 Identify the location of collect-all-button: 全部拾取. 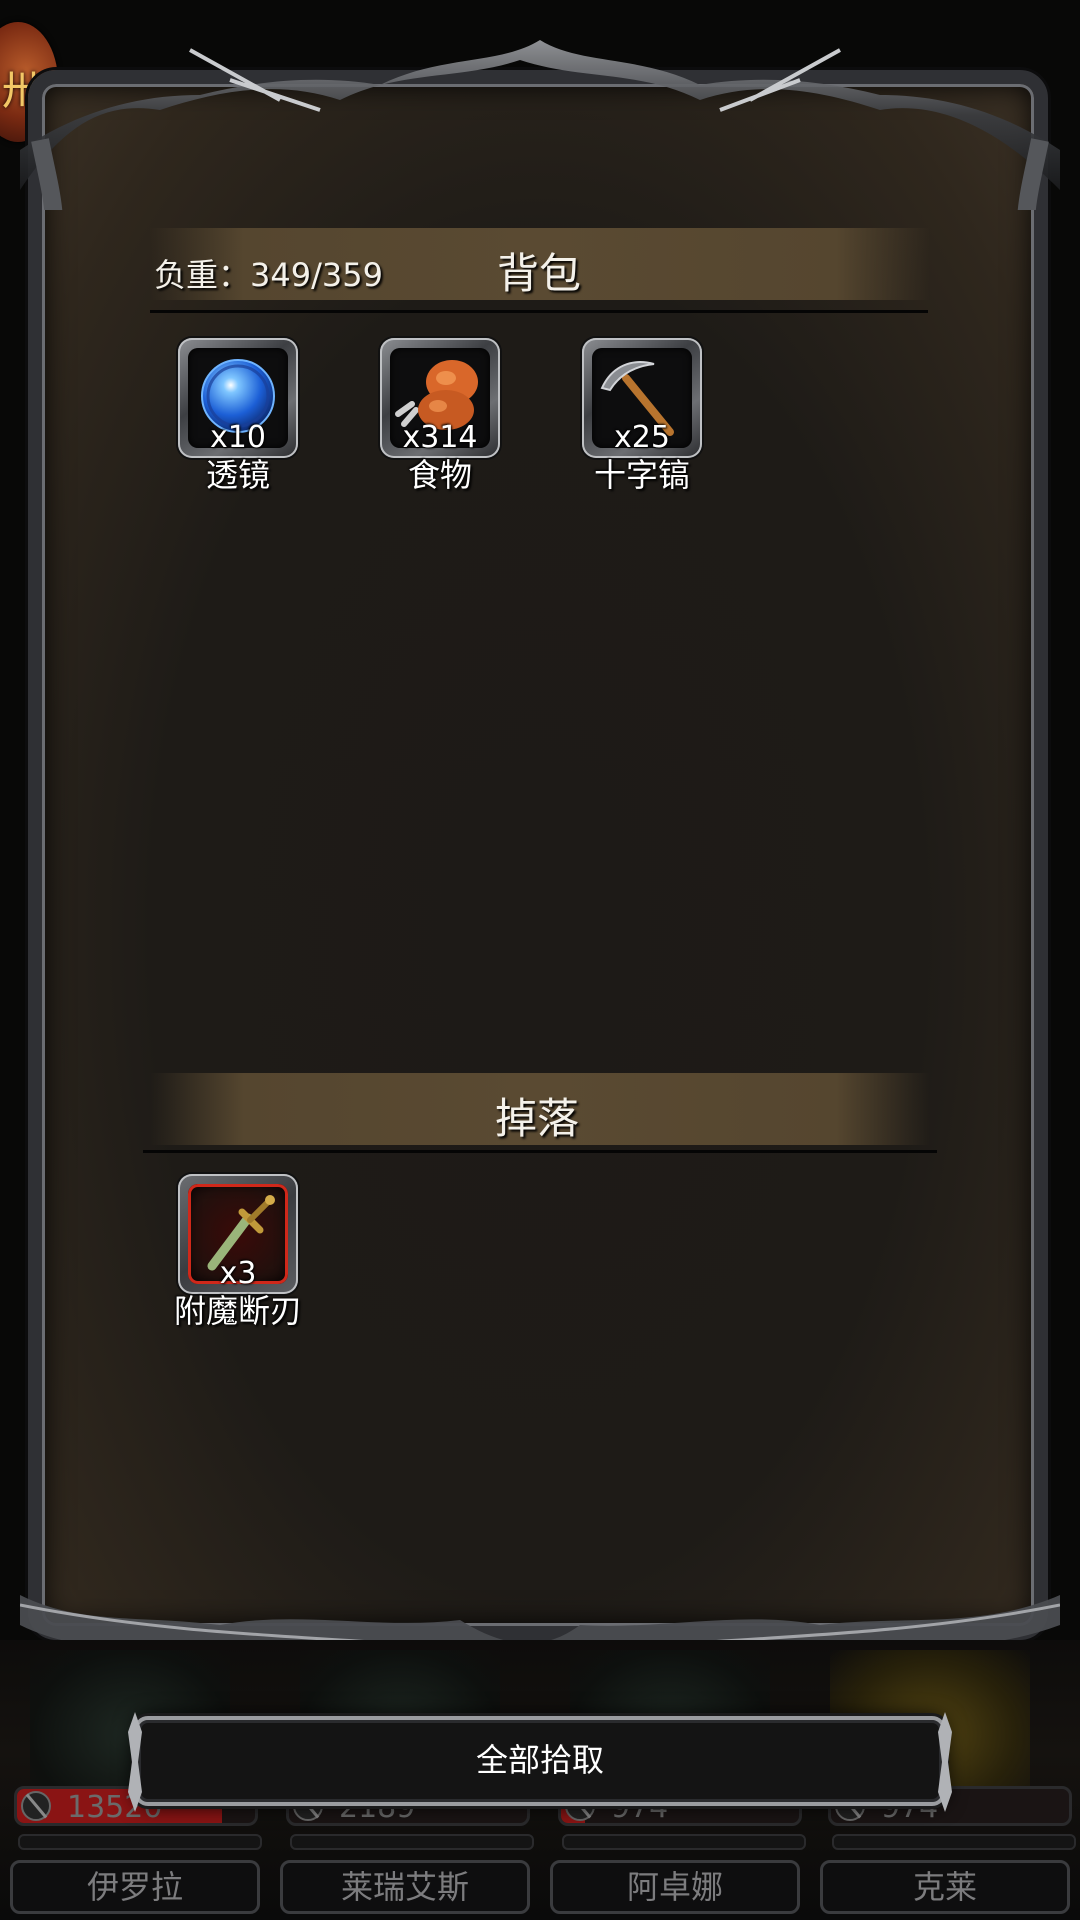
(540, 1762).